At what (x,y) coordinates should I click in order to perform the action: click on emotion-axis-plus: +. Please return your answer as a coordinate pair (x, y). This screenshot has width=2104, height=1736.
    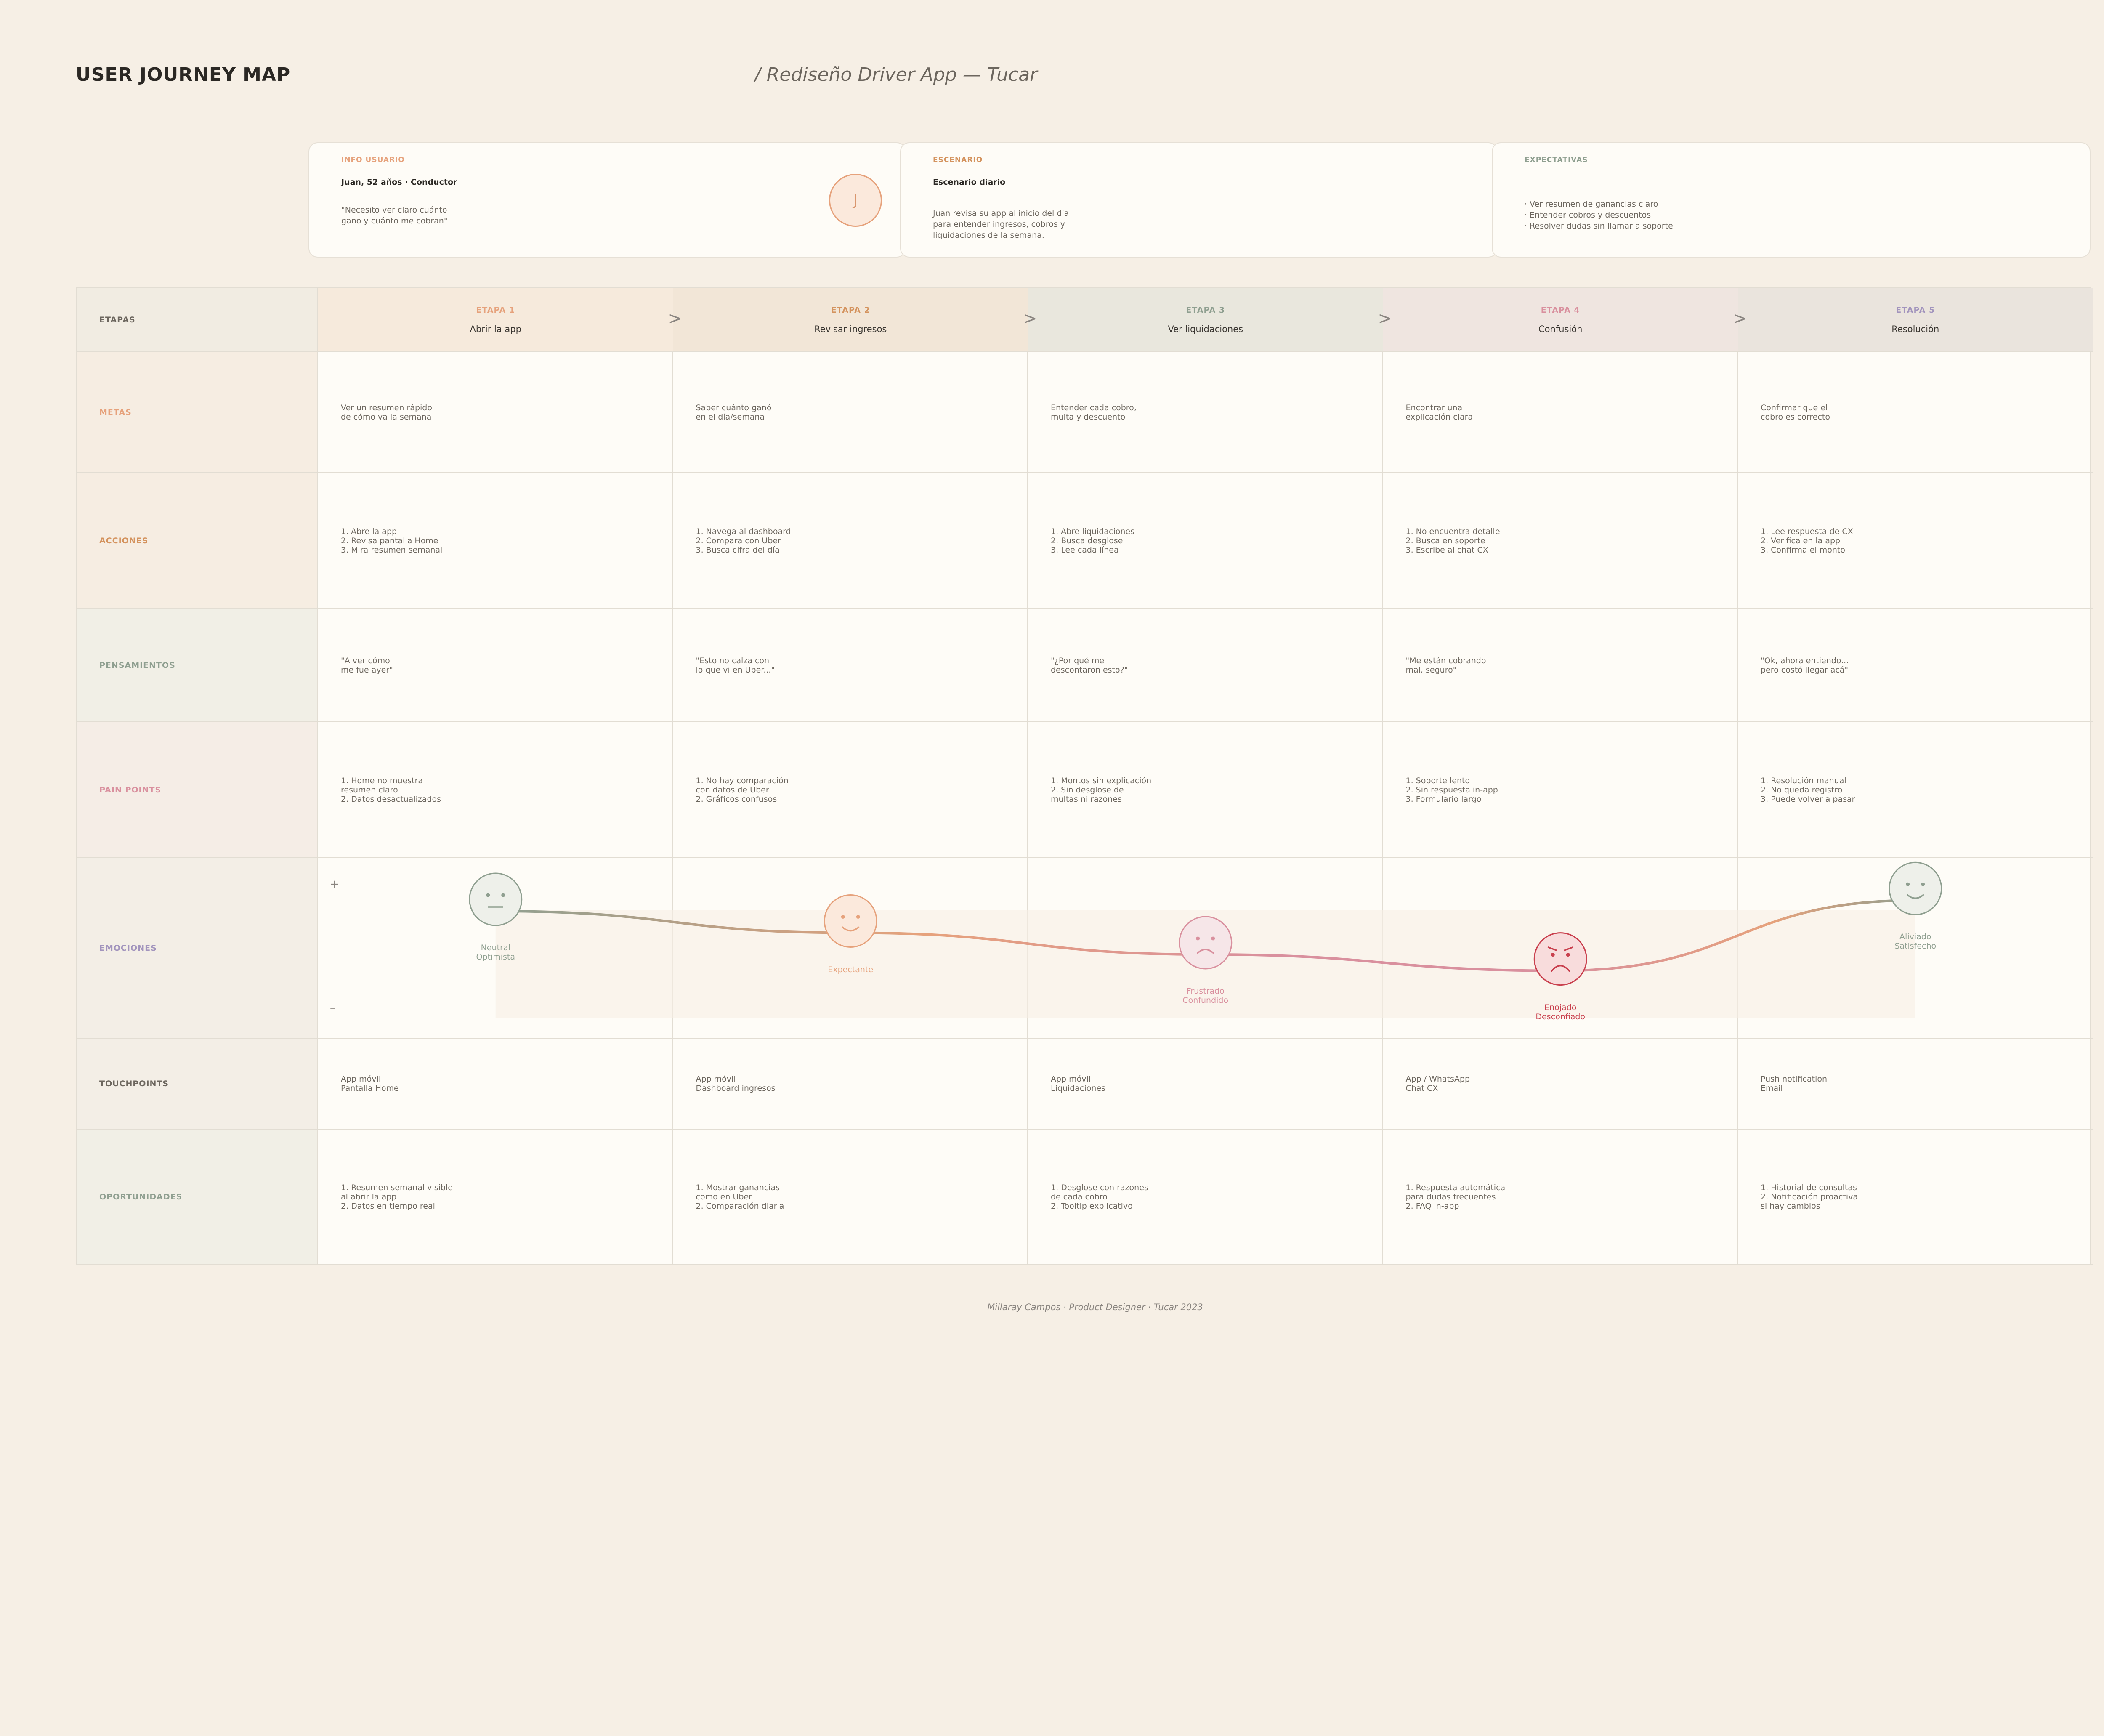
    Looking at the image, I should click on (334, 884).